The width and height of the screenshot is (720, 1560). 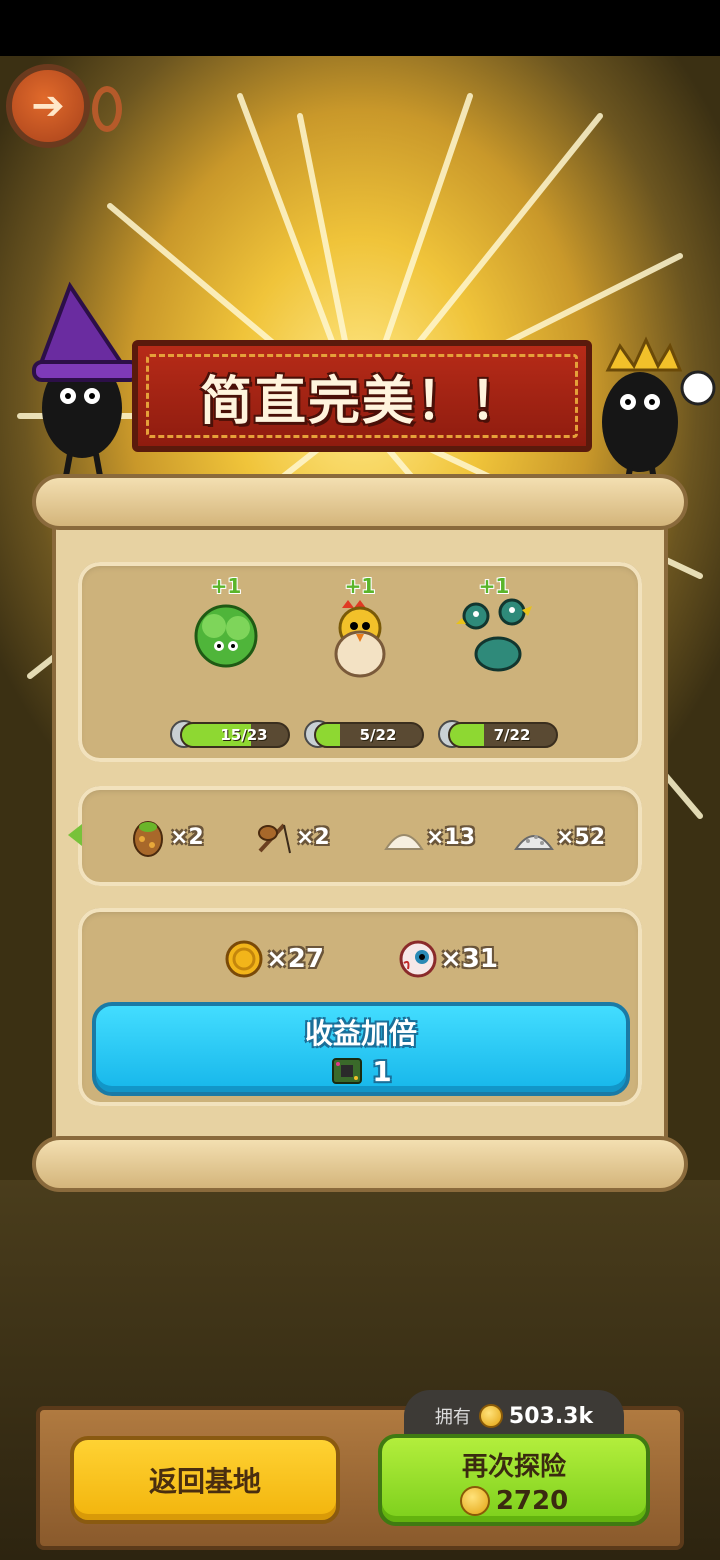 I want to click on pet-progress-bar: 5/22, so click(x=369, y=735).